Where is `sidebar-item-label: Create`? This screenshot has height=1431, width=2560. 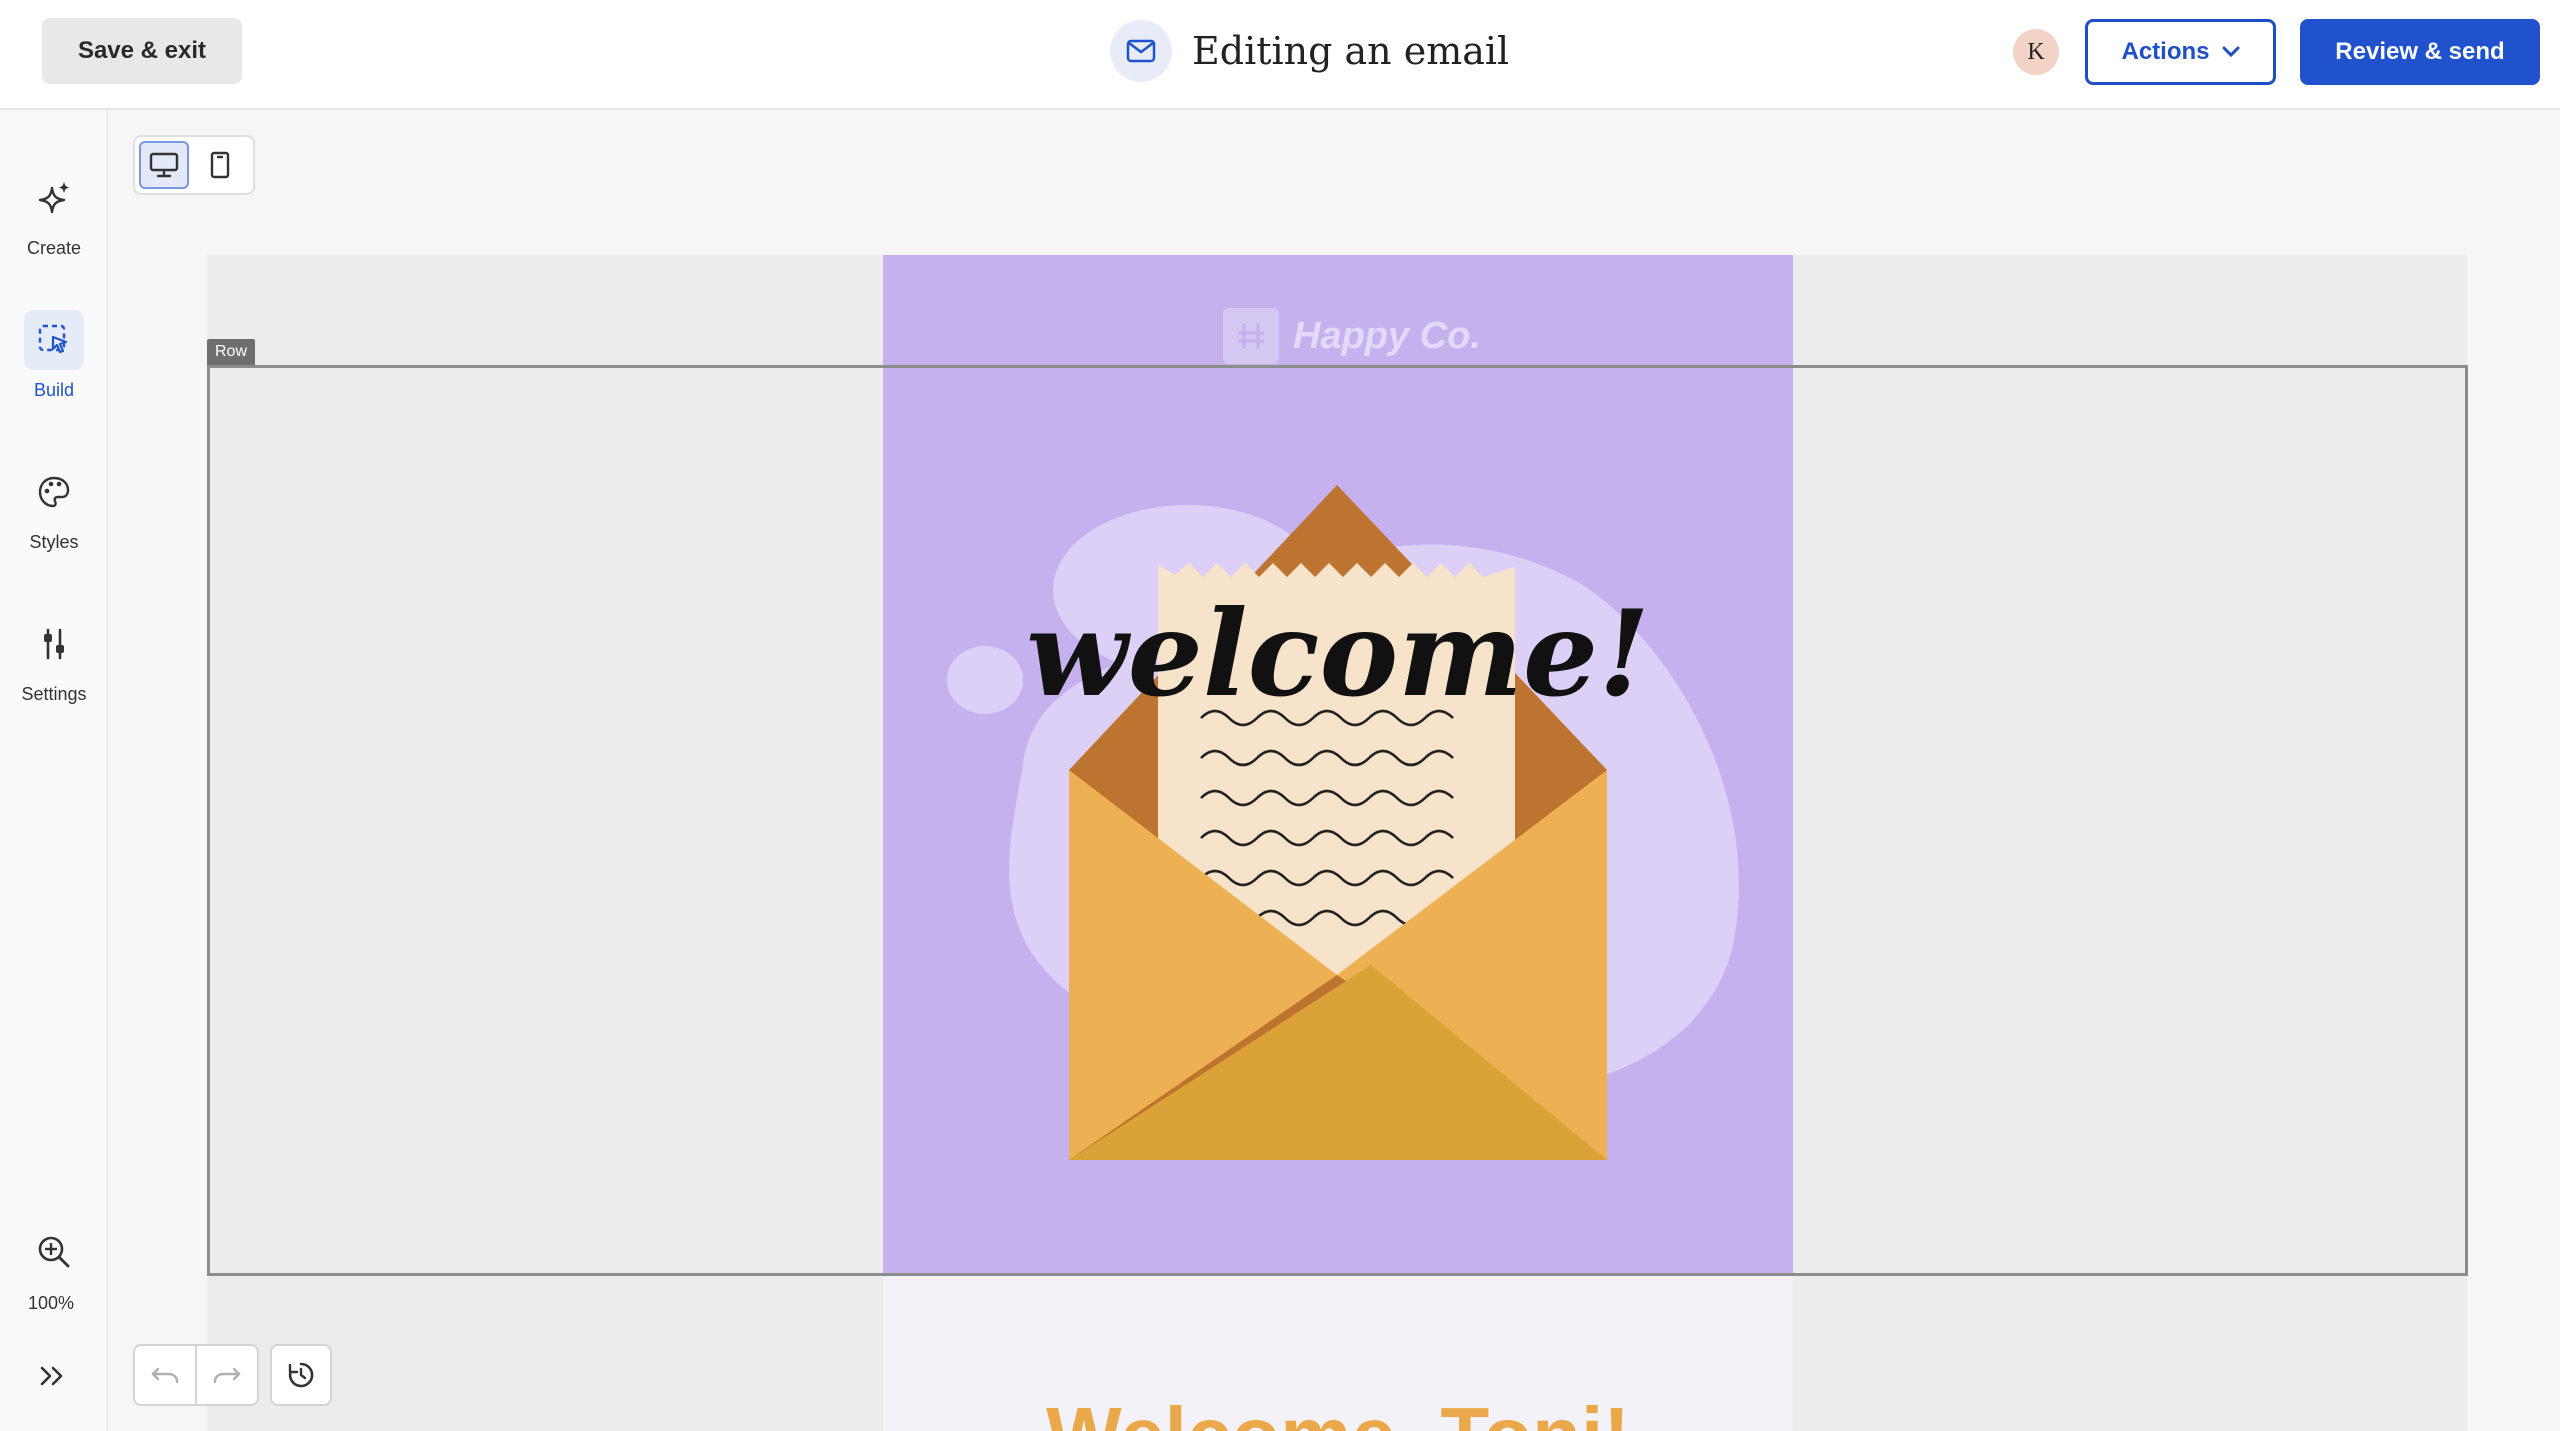
sidebar-item-label: Create is located at coordinates (54, 248).